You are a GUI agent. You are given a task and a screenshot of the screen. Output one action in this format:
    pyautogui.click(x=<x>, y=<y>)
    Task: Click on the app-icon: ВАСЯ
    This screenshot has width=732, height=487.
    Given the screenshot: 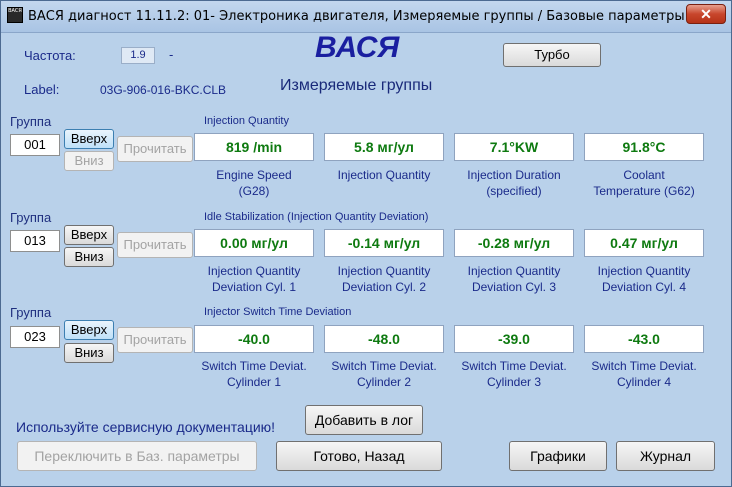 What is the action you would take?
    pyautogui.click(x=15, y=15)
    